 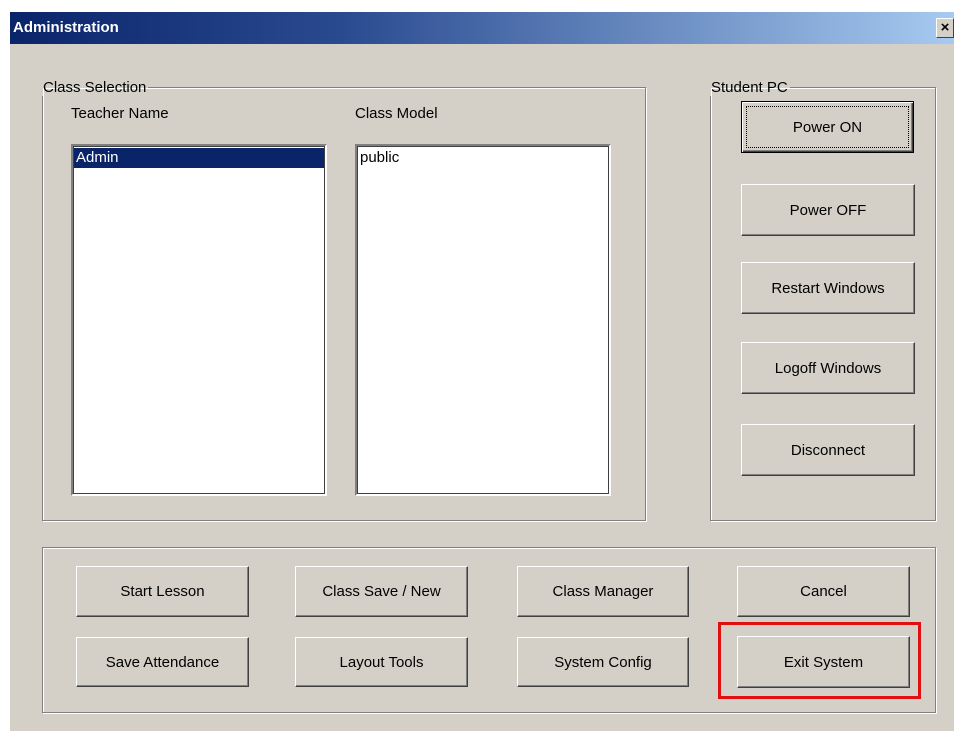 I want to click on power-off-button: Power OFF, so click(x=828, y=210).